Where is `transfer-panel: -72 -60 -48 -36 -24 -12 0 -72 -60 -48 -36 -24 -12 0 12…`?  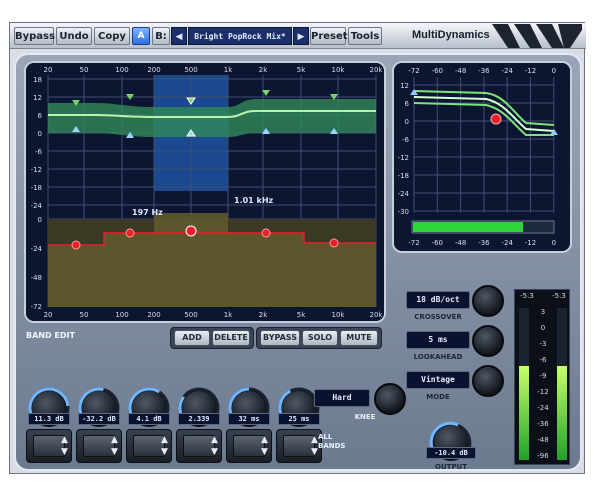
transfer-panel: -72 -60 -48 -36 -24 -12 0 -72 -60 -48 -36 -24 -12 0 12… is located at coordinates (482, 157).